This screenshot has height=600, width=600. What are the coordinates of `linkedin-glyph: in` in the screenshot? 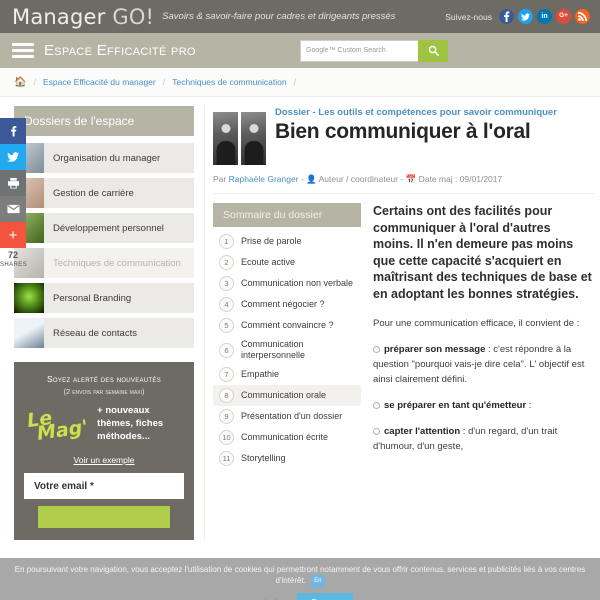 It's located at (544, 16).